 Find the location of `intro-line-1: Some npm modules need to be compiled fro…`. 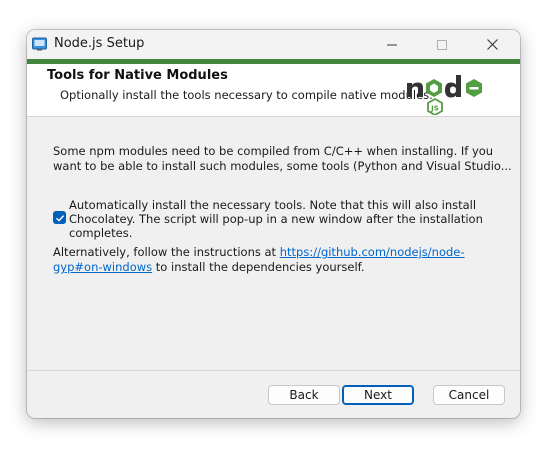

intro-line-1: Some npm modules need to be compiled fro… is located at coordinates (273, 151).